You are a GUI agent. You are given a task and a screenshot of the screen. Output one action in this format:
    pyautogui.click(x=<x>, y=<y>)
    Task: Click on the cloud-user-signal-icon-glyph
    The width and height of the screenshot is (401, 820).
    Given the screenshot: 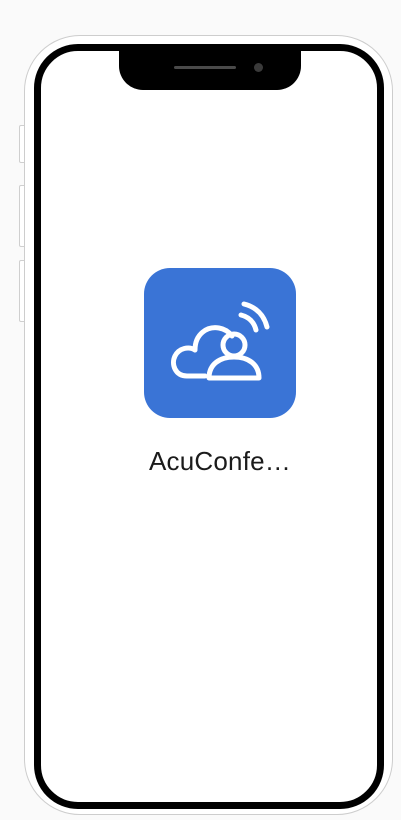 What is the action you would take?
    pyautogui.click(x=220, y=341)
    